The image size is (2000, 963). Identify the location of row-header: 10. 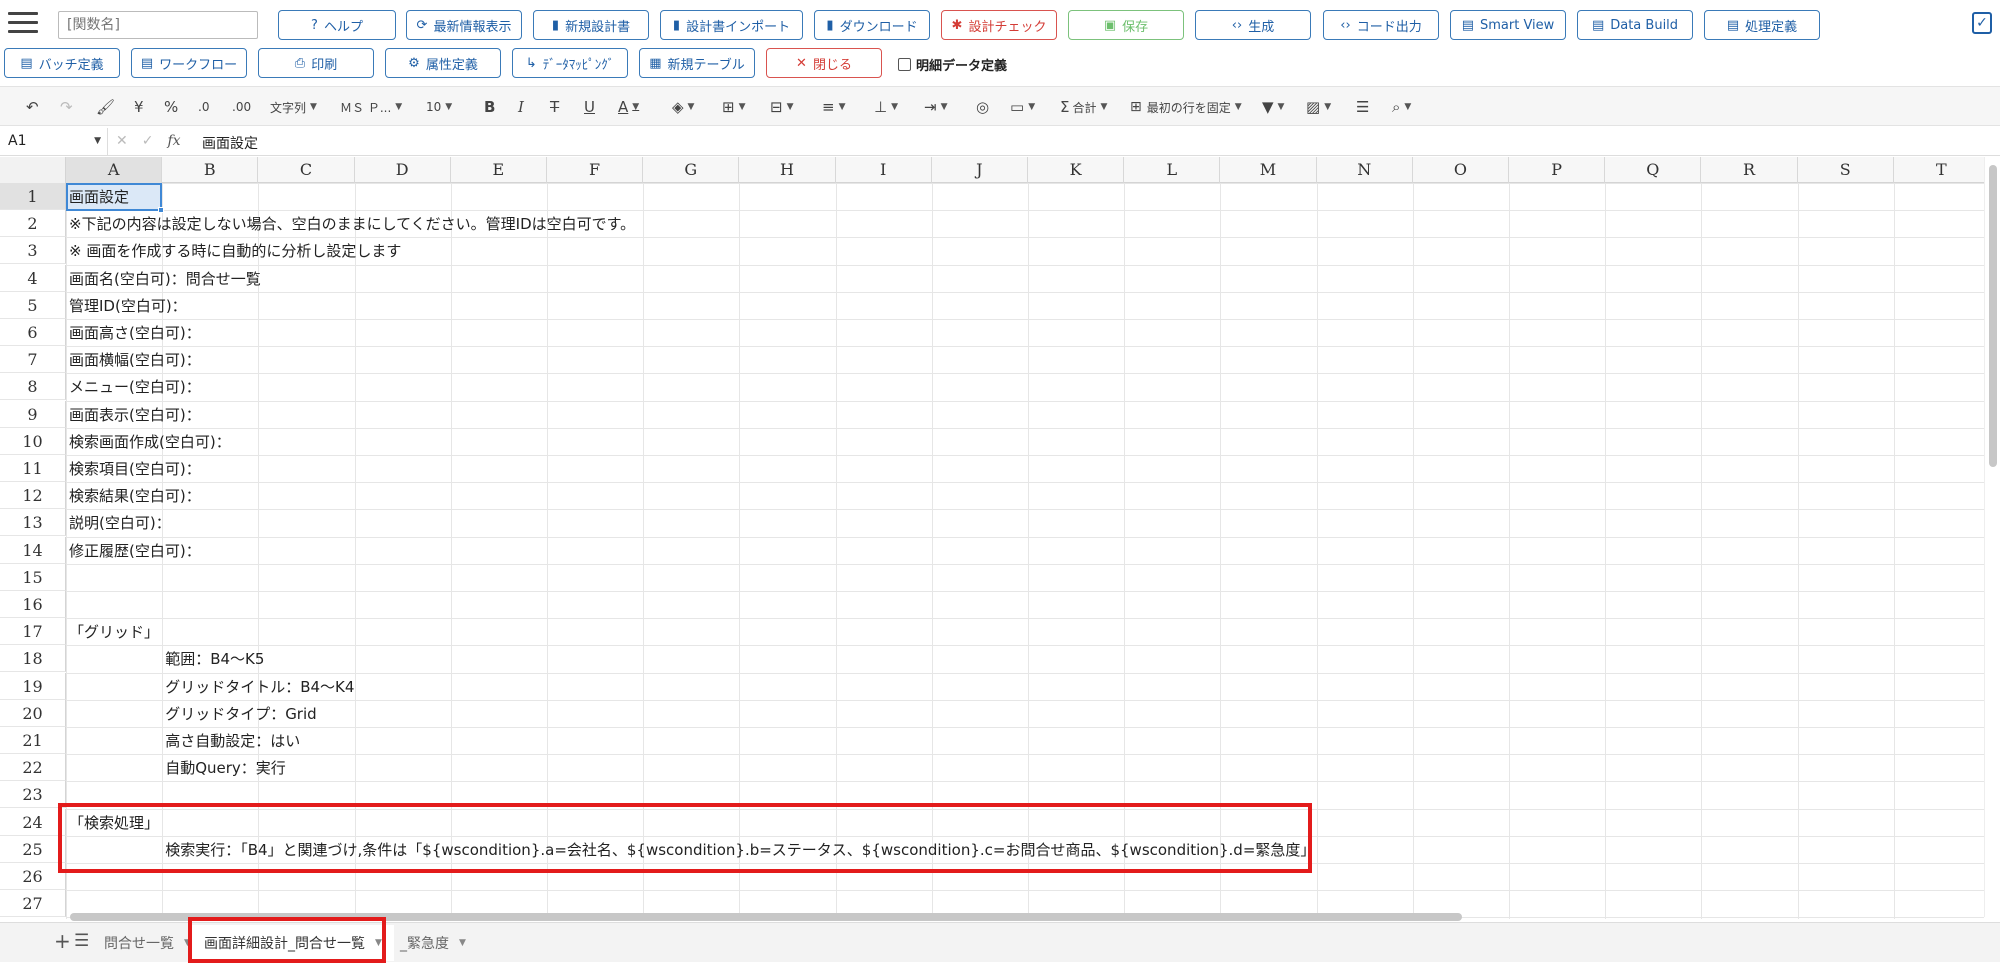
(33, 441).